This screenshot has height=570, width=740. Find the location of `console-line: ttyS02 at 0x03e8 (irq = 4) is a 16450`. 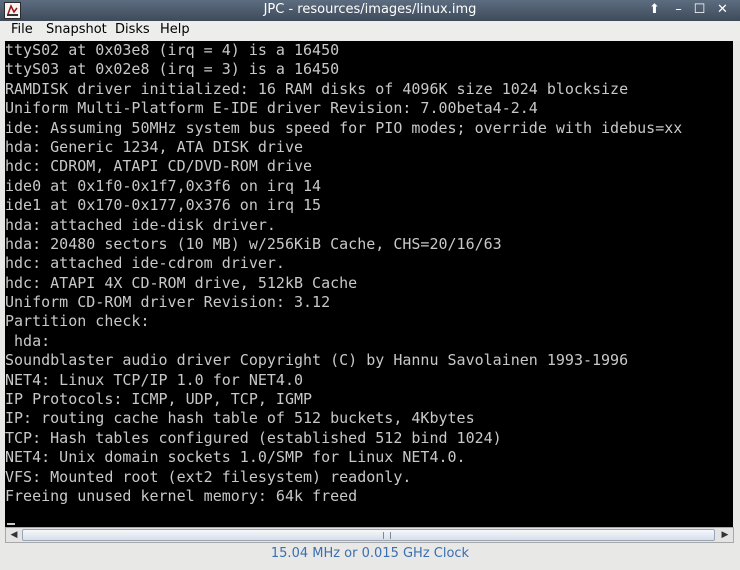

console-line: ttyS02 at 0x03e8 (irq = 4) is a 16450 is located at coordinates (172, 50).